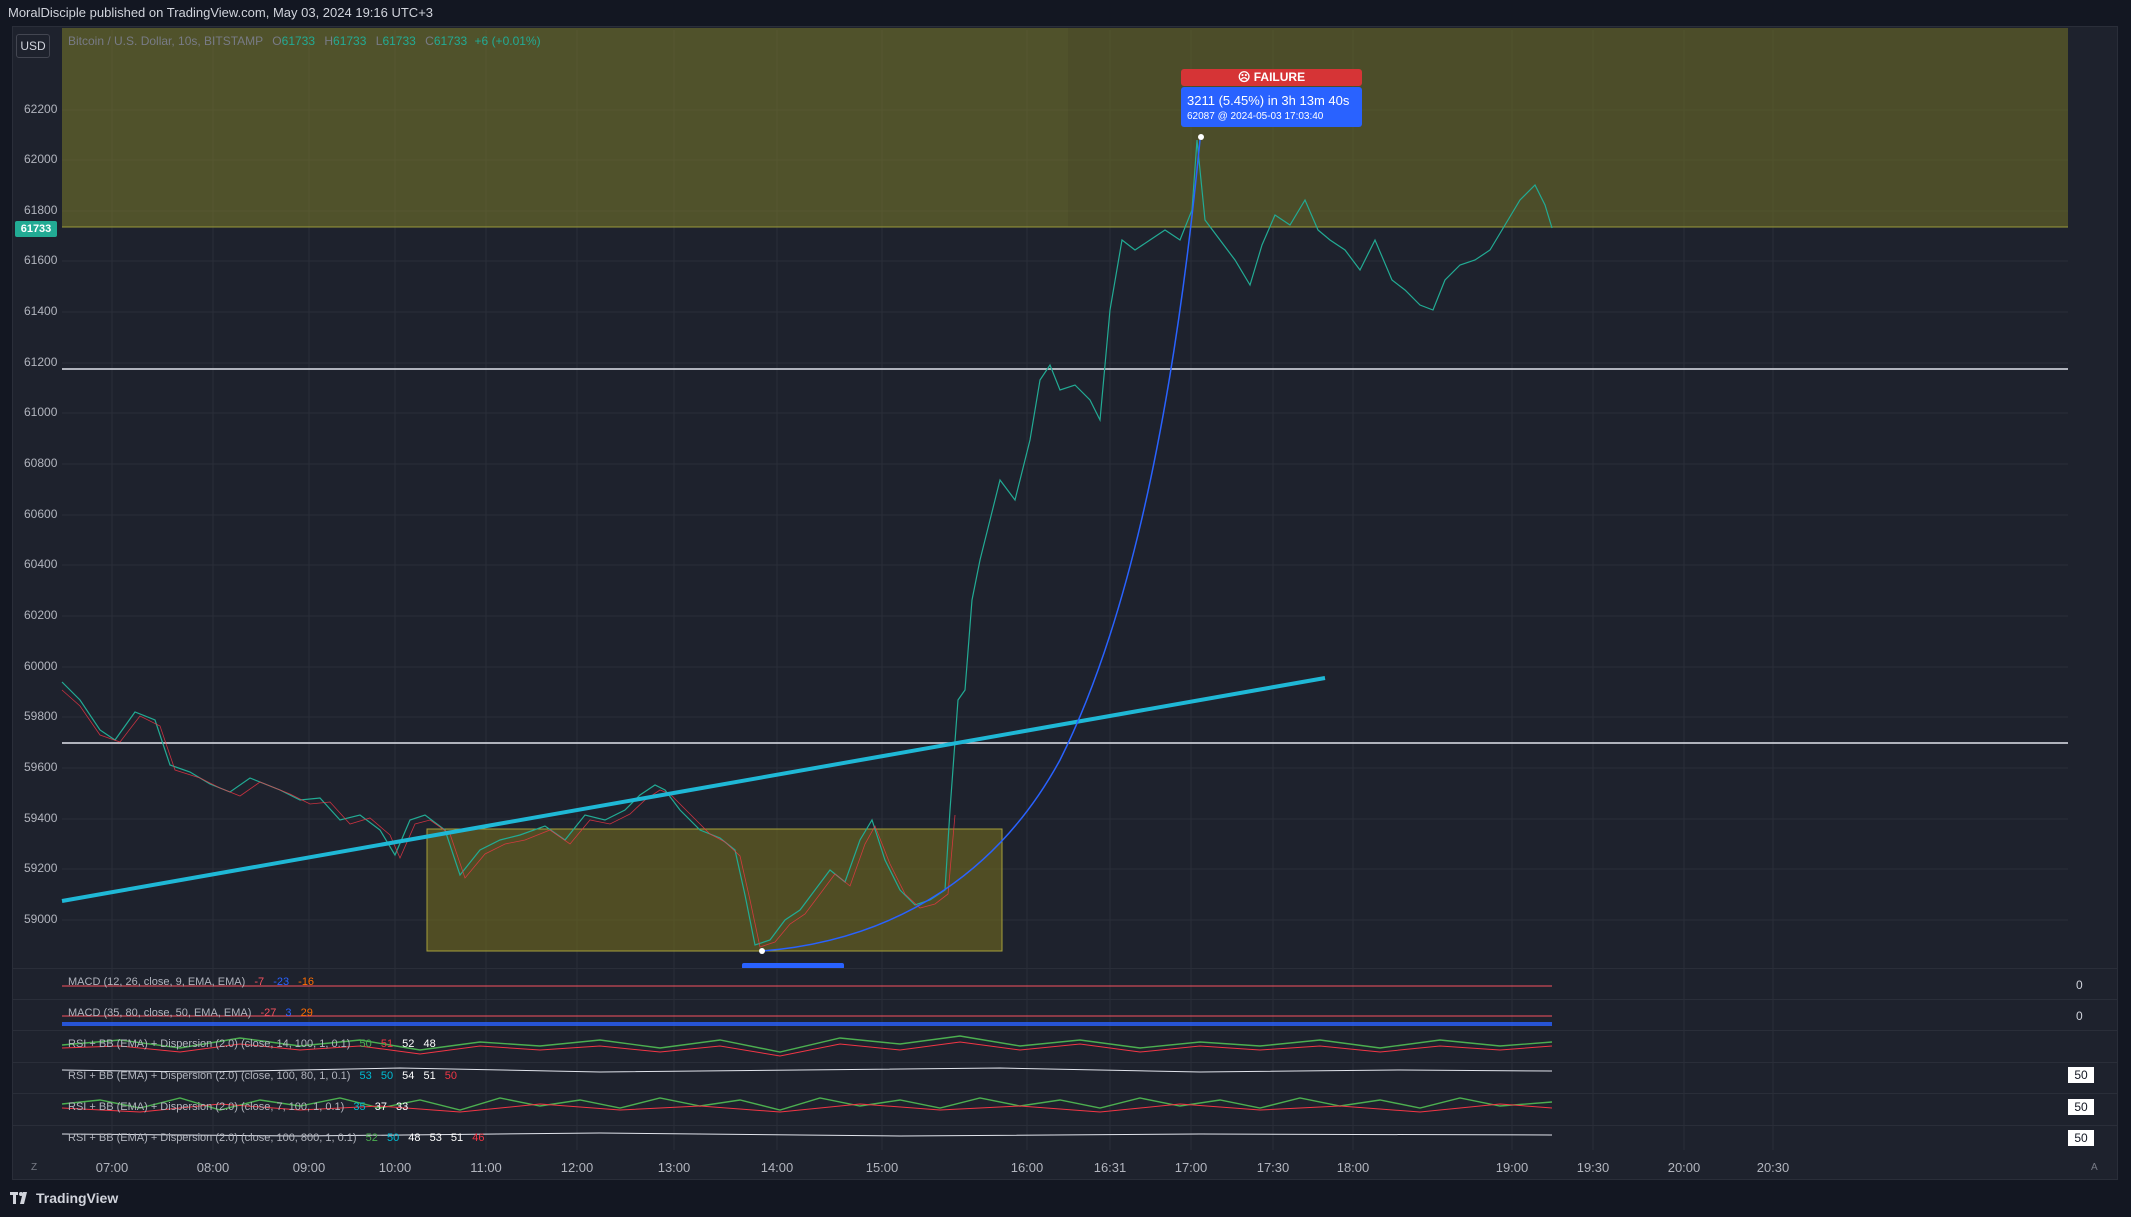  What do you see at coordinates (157, 982) in the screenshot?
I see `indicator-label: MACD (12, 26, close, 9, EMA, EMA)` at bounding box center [157, 982].